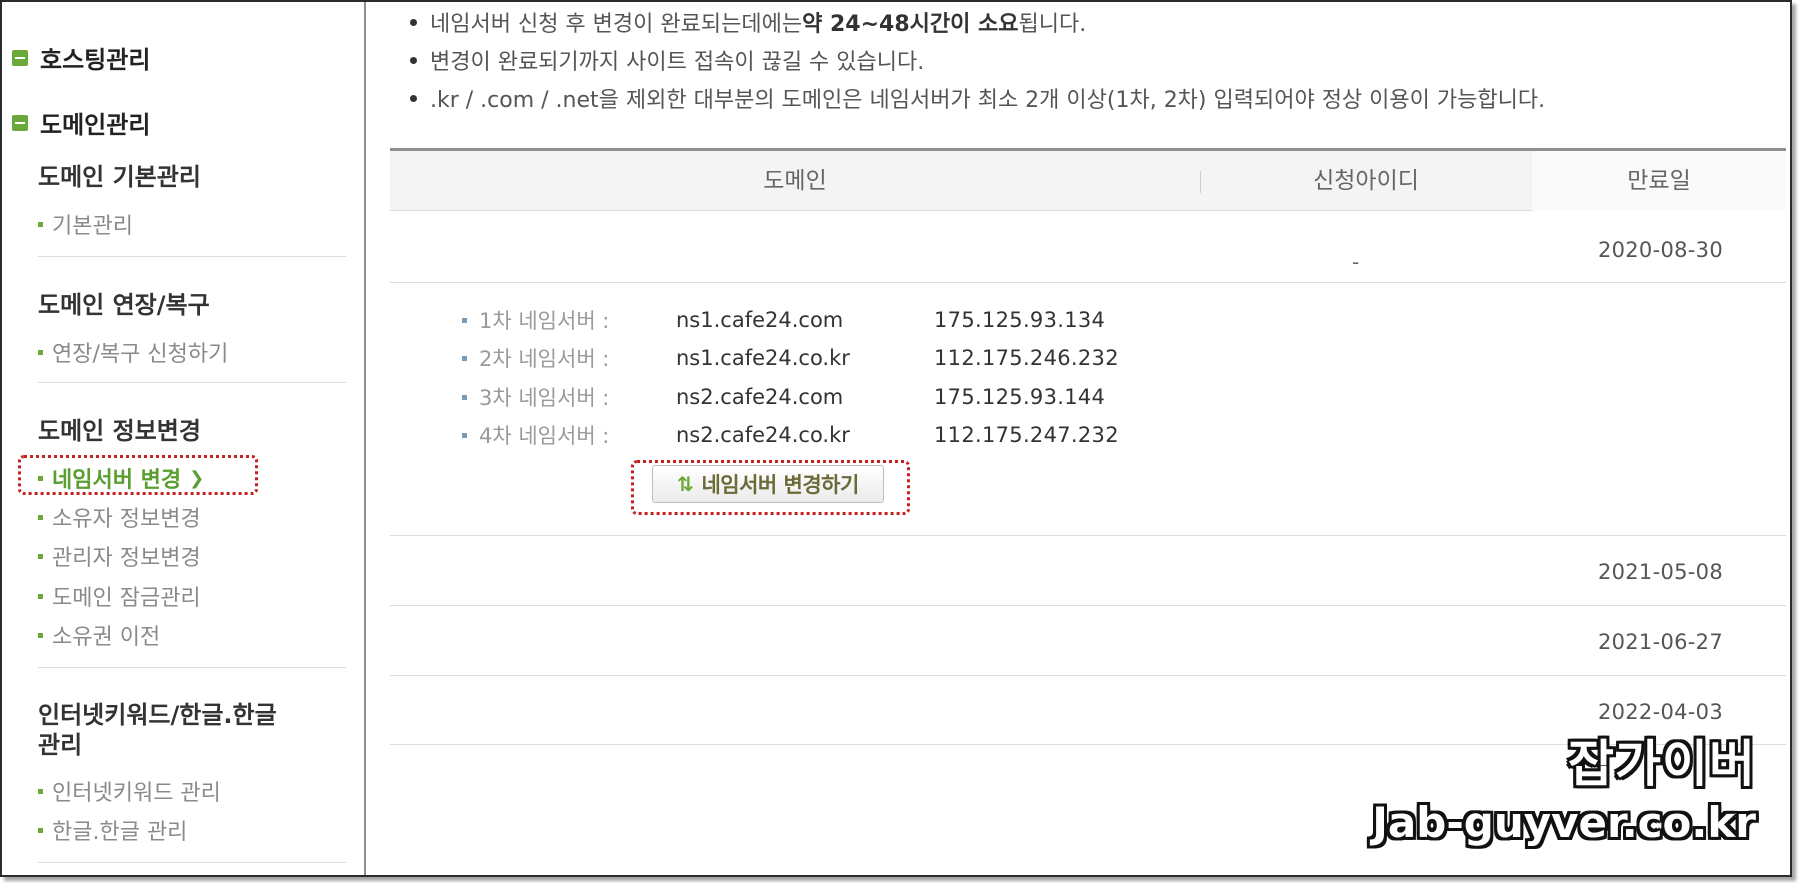  Describe the element at coordinates (95, 60) in the screenshot. I see `sidebar-item-label: 호스팅관리` at that location.